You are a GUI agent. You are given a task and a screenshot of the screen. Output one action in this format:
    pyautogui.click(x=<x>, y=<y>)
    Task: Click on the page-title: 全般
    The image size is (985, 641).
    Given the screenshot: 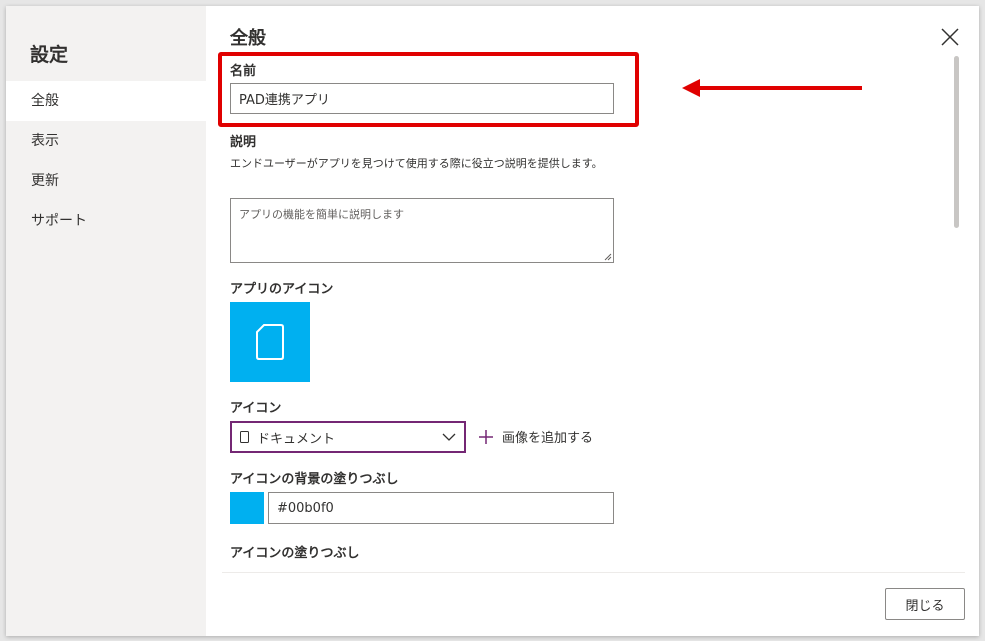 What is the action you would take?
    pyautogui.click(x=248, y=38)
    